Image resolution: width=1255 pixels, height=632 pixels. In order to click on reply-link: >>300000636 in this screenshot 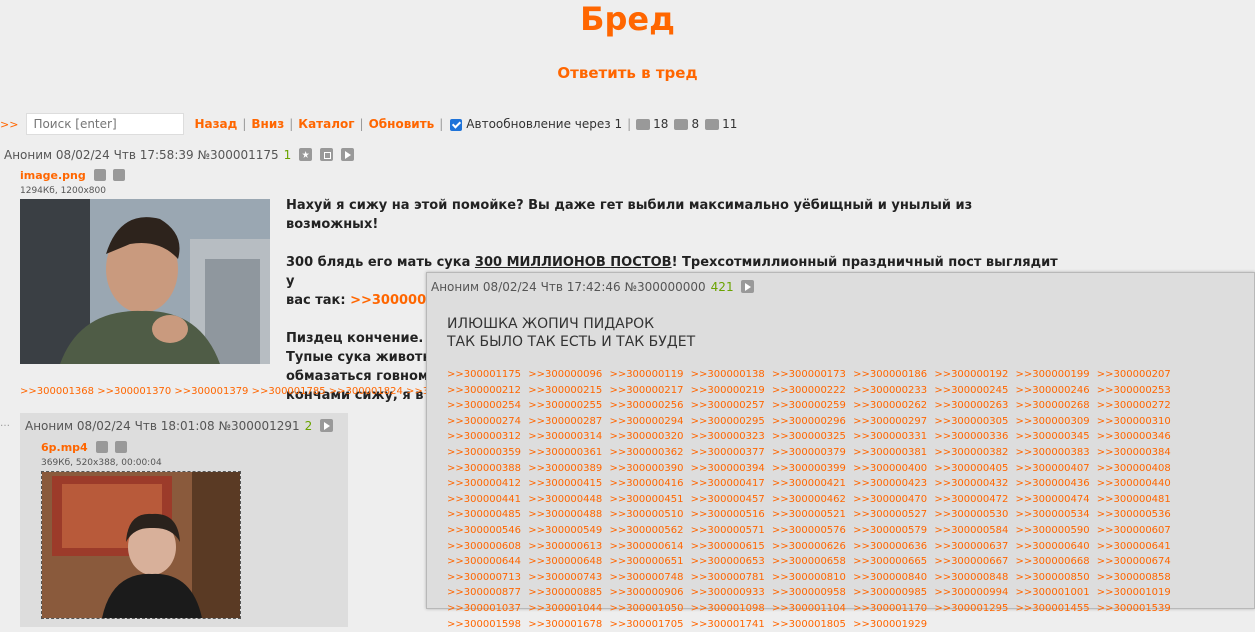, I will do `click(890, 546)`.